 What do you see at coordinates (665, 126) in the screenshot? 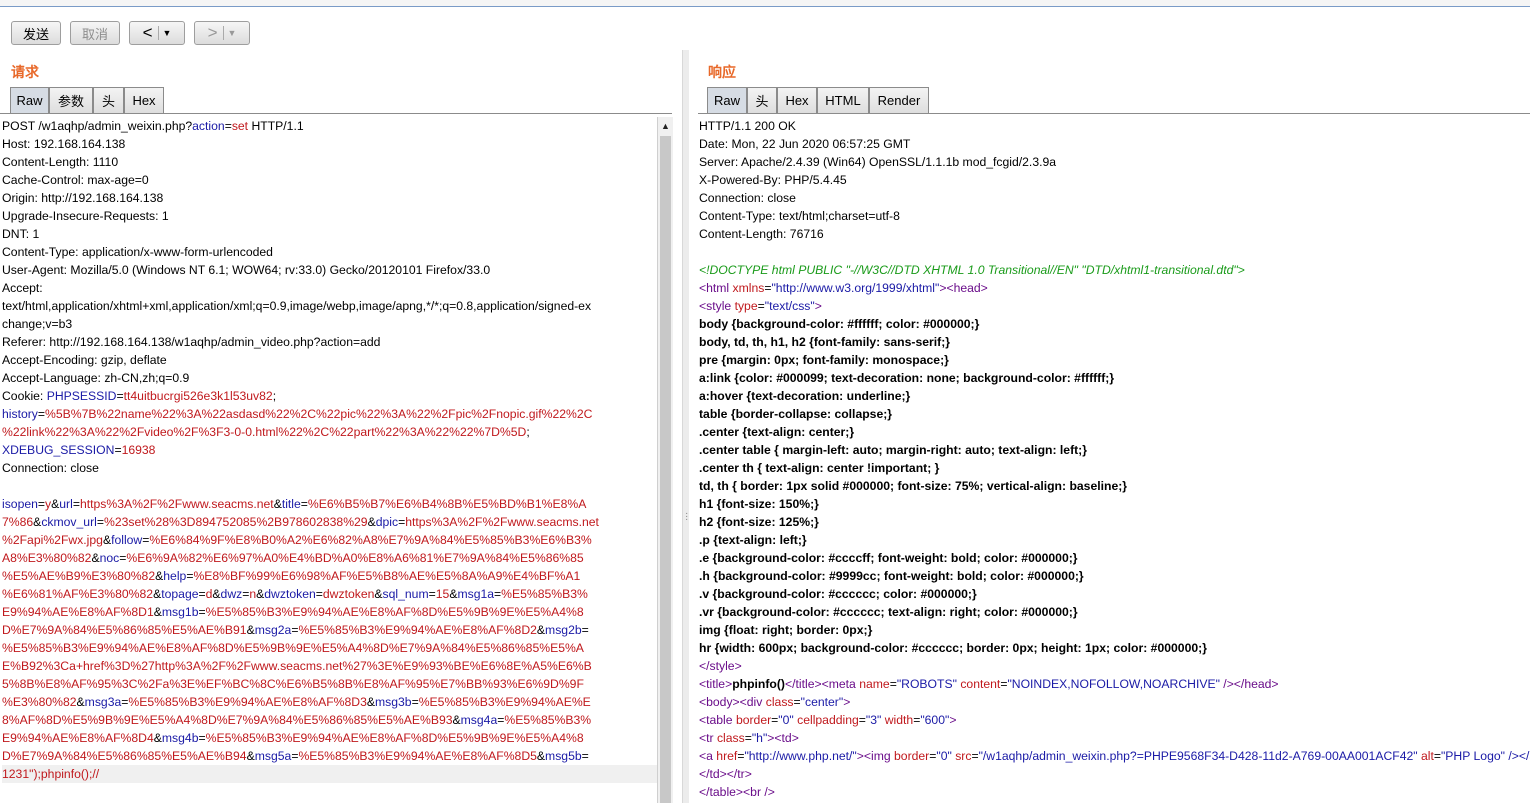
I see `scroll-up-icon: ▲` at bounding box center [665, 126].